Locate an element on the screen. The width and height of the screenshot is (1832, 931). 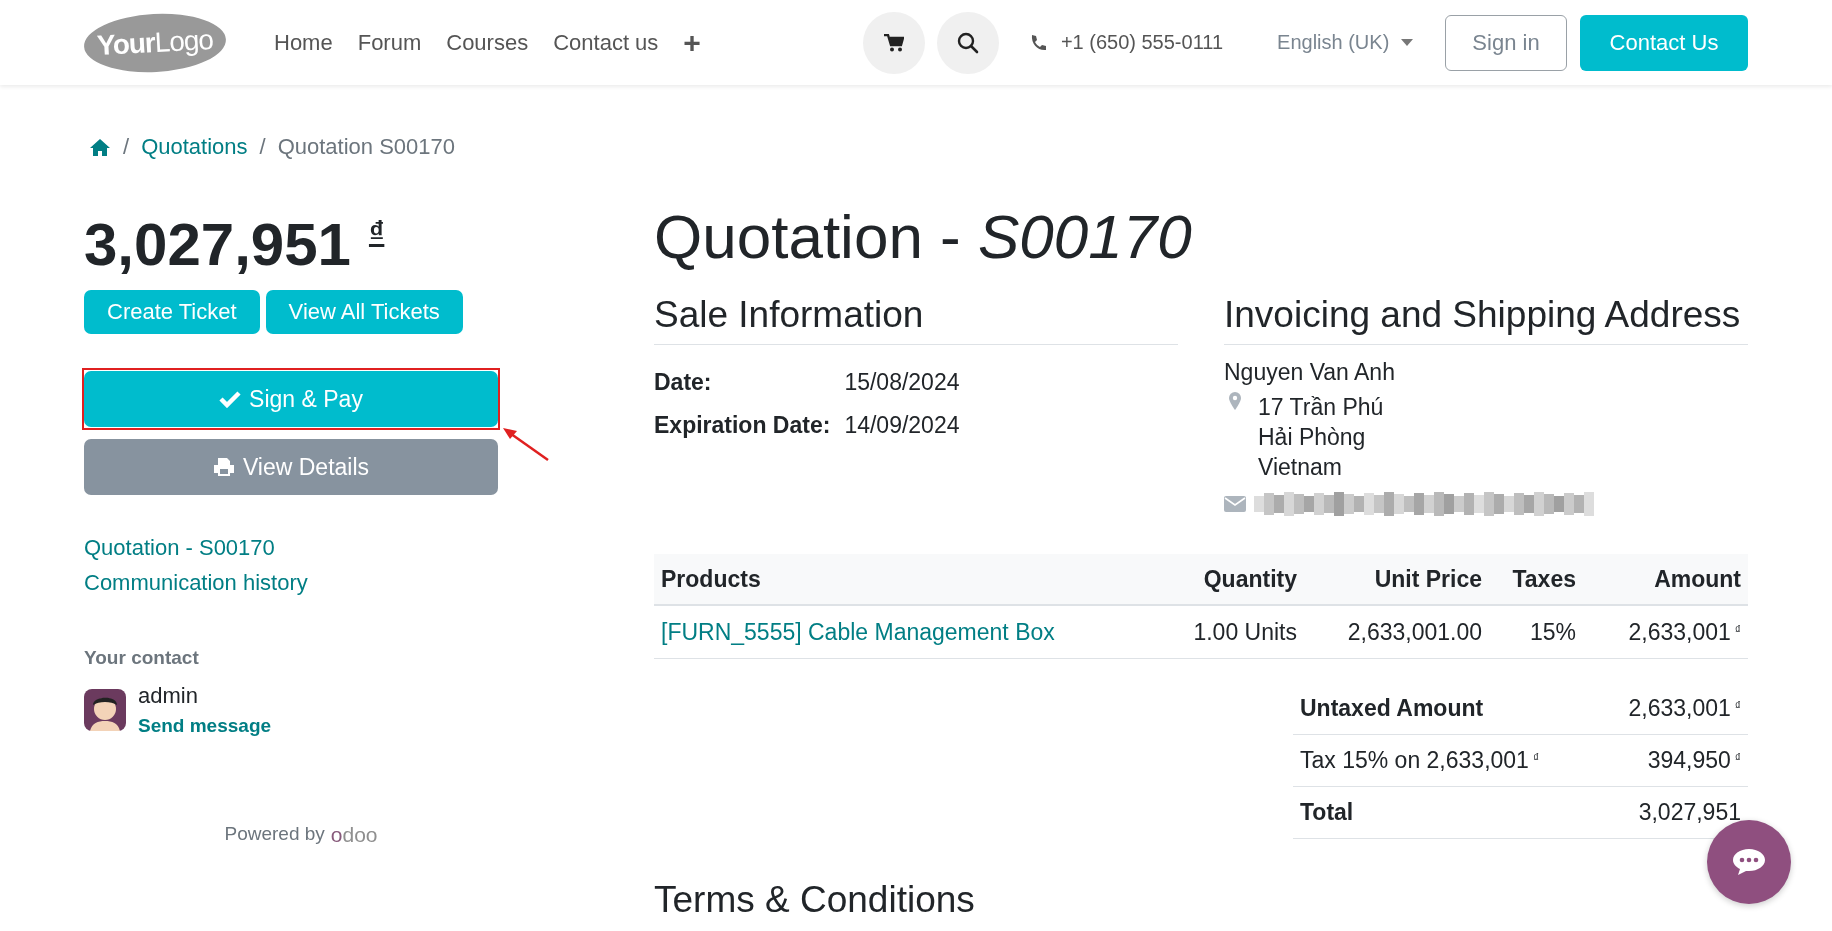
avatar is located at coordinates (105, 710).